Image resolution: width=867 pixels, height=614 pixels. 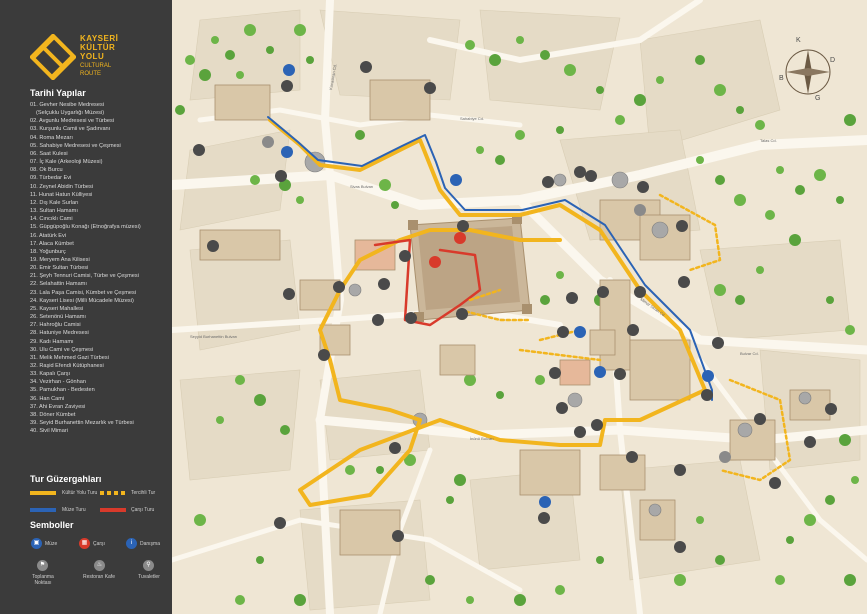 What do you see at coordinates (640, 210) in the screenshot?
I see `restaurant-icon` at bounding box center [640, 210].